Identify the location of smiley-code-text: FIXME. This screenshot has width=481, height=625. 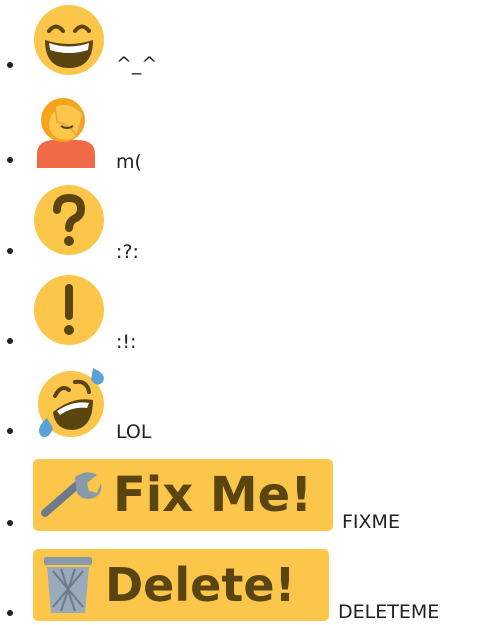
(371, 522).